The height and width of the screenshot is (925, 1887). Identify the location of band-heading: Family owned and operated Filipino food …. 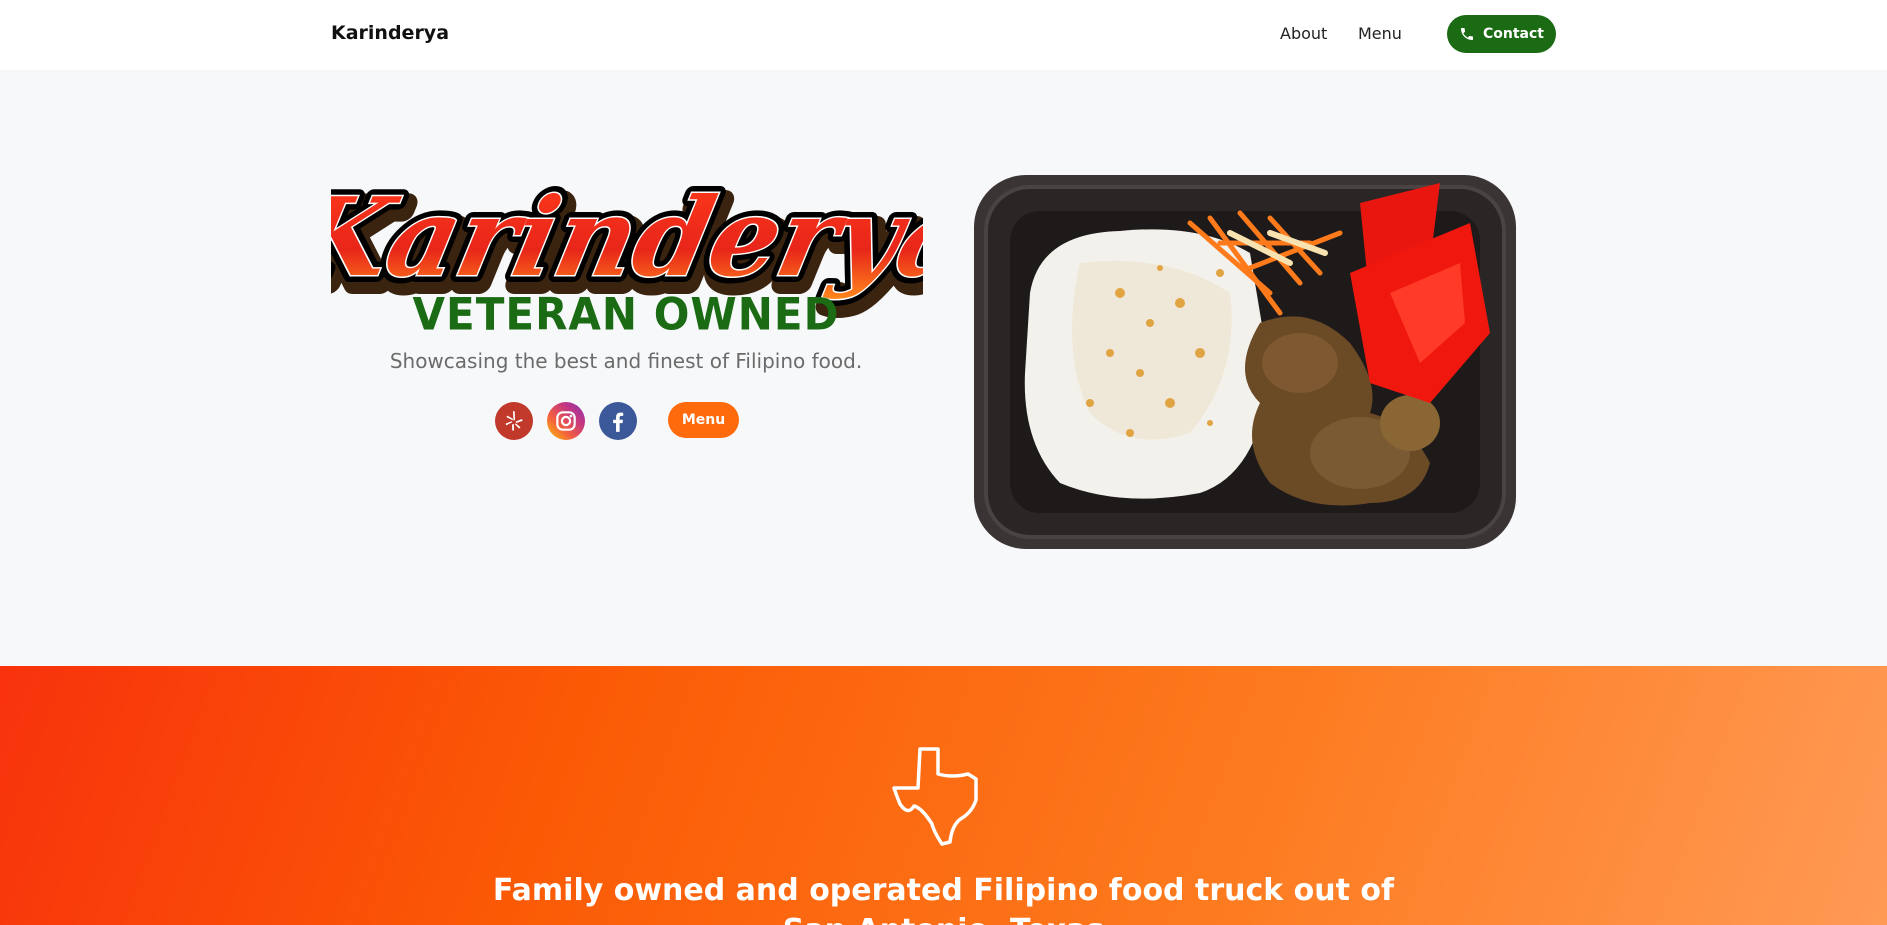
(943, 898).